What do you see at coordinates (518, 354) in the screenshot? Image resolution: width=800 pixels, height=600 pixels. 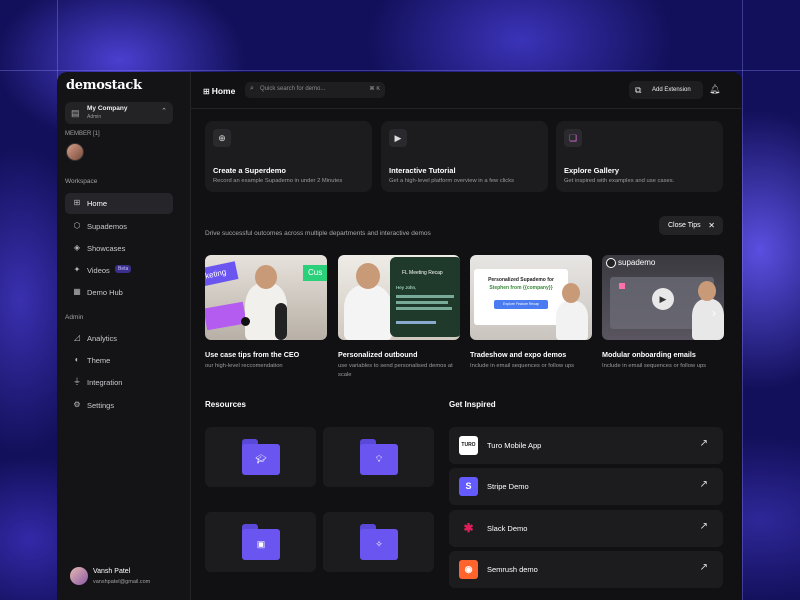 I see `video-title: Tradeshow and expo demos` at bounding box center [518, 354].